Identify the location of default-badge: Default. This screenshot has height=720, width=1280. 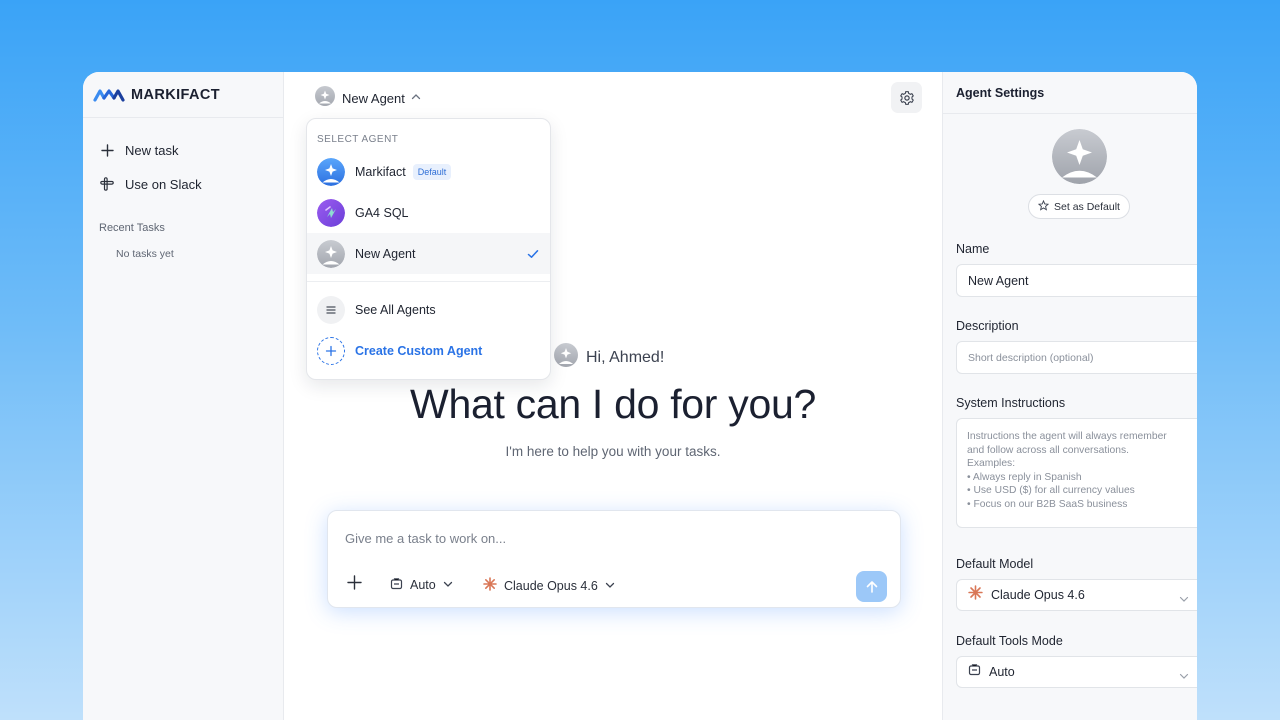
(432, 171).